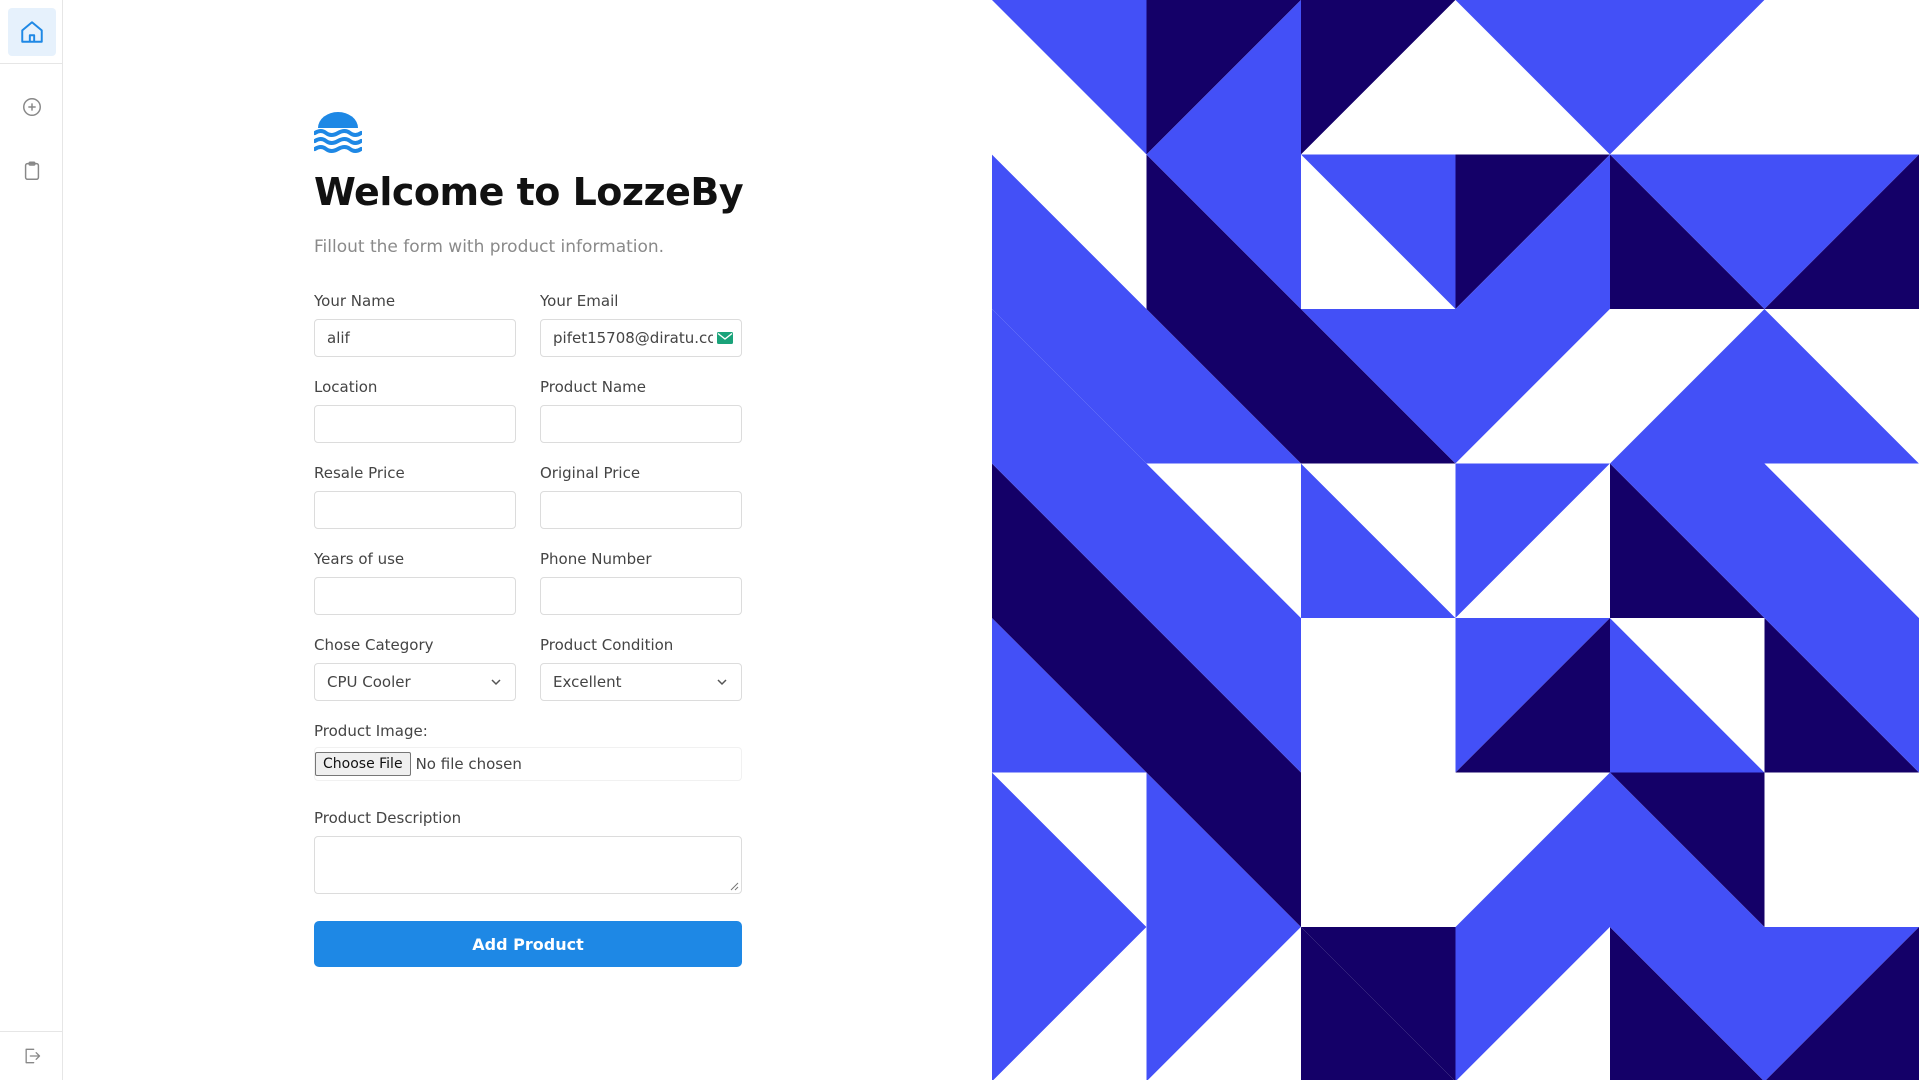 Image resolution: width=1920 pixels, height=1080 pixels. What do you see at coordinates (641, 338) in the screenshot?
I see `your-email-input: pifet15708@diratu.com` at bounding box center [641, 338].